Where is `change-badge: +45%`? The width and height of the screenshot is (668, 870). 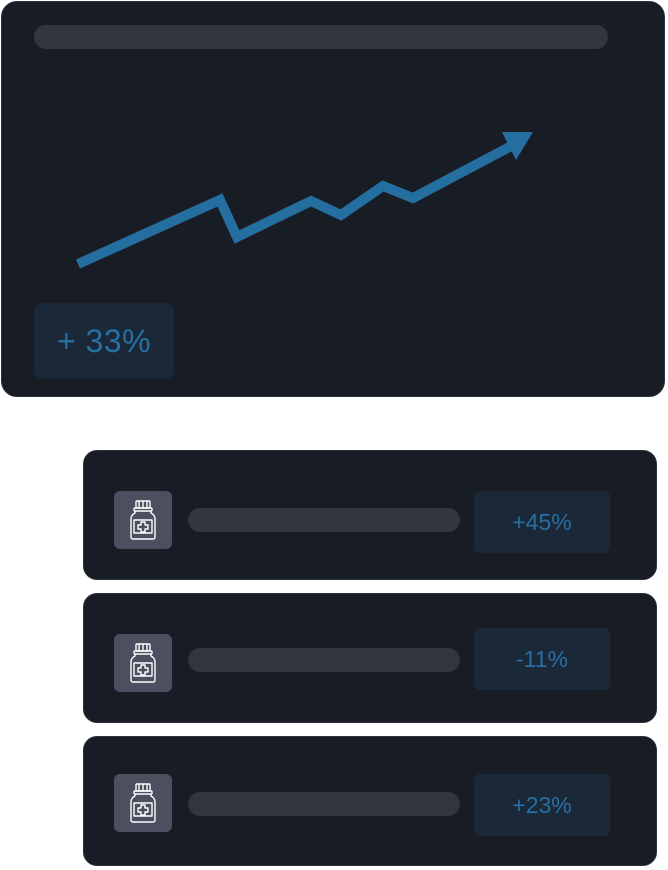 change-badge: +45% is located at coordinates (542, 522).